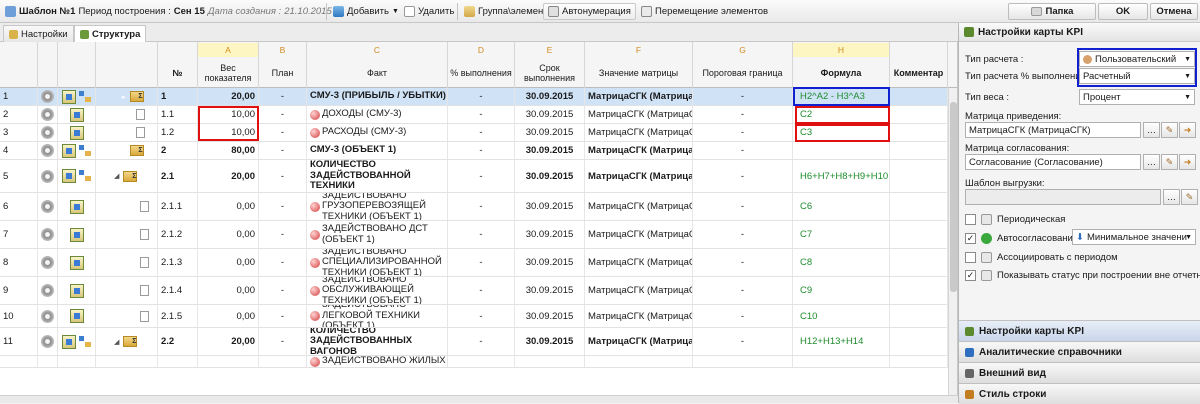  Describe the element at coordinates (1187, 162) in the screenshot. I see `approval-open-button: ➜` at that location.